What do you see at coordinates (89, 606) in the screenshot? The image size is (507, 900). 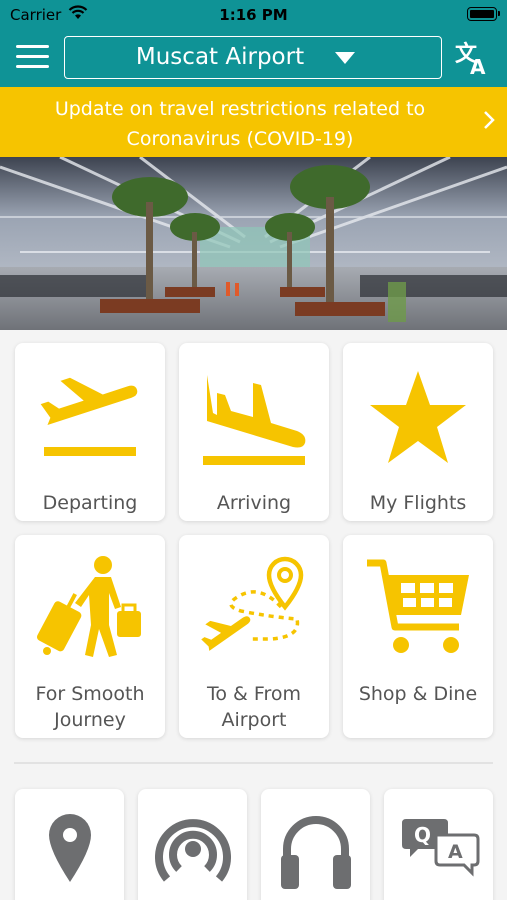 I see `traveler-luggage-icon` at bounding box center [89, 606].